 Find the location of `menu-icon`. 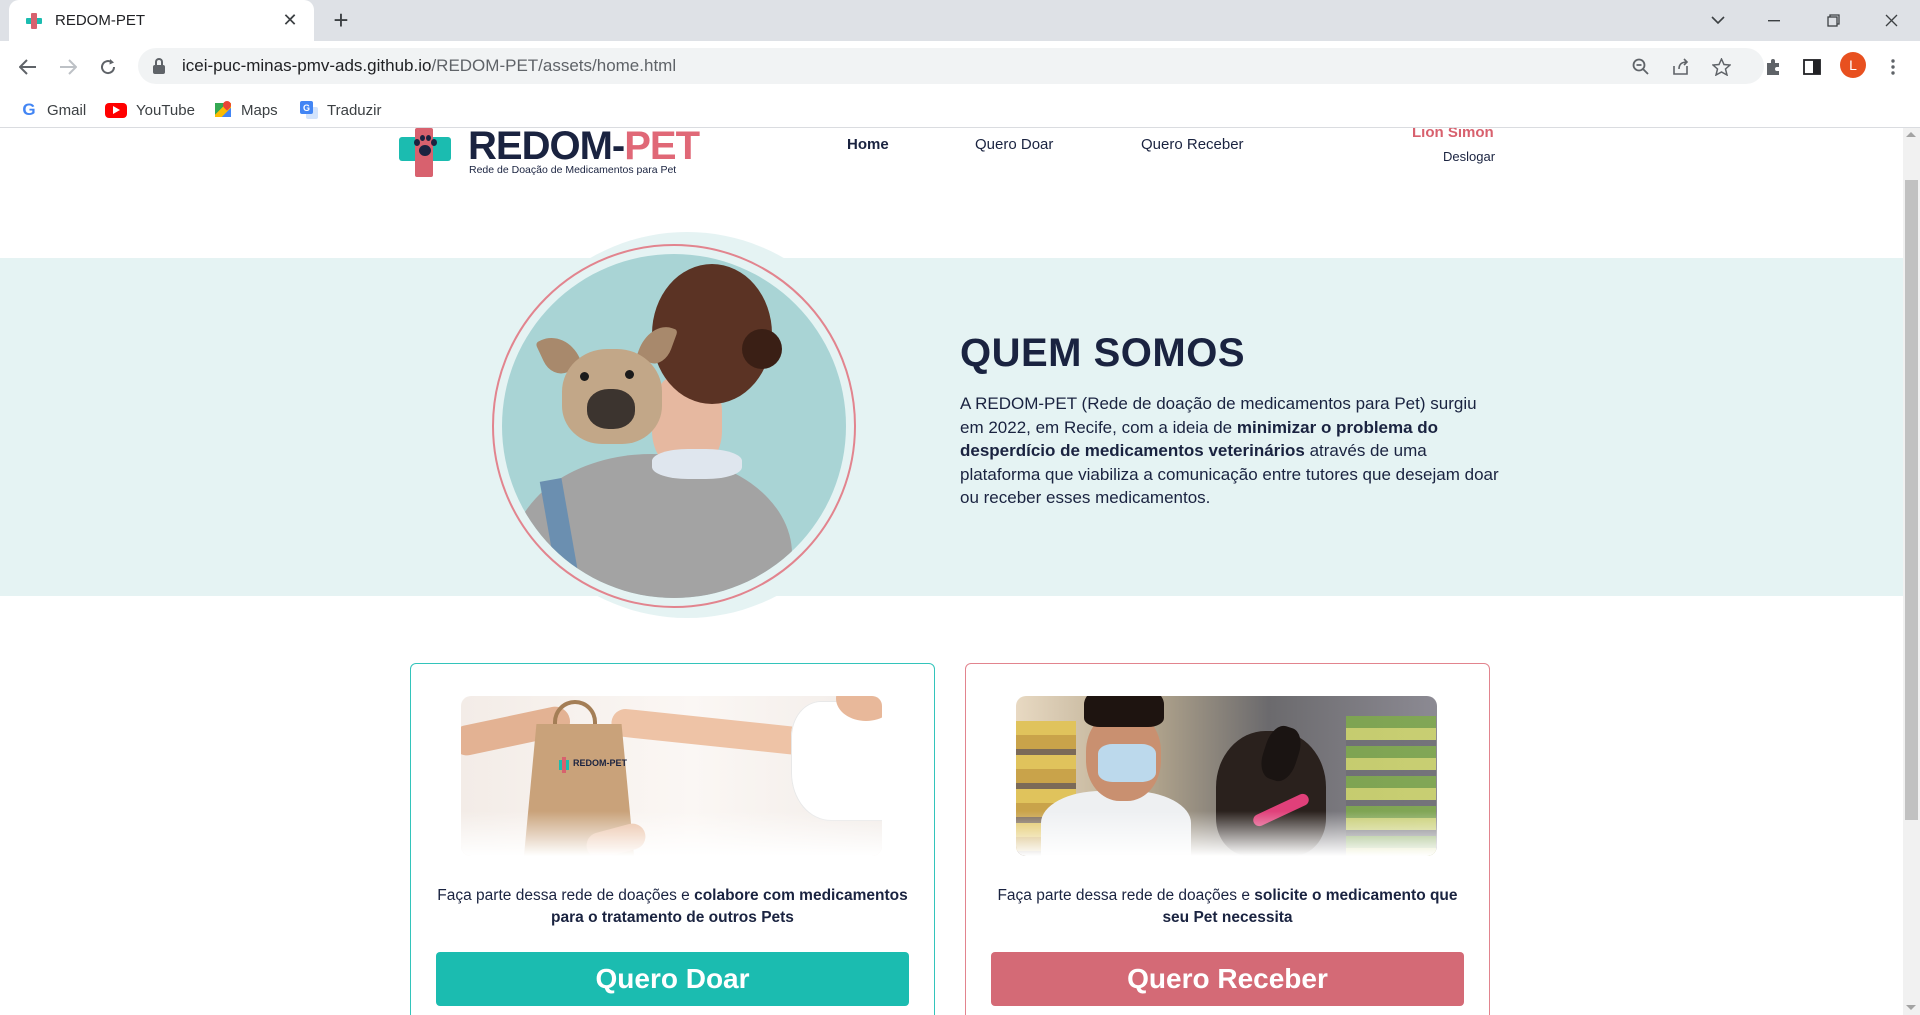

menu-icon is located at coordinates (1893, 67).